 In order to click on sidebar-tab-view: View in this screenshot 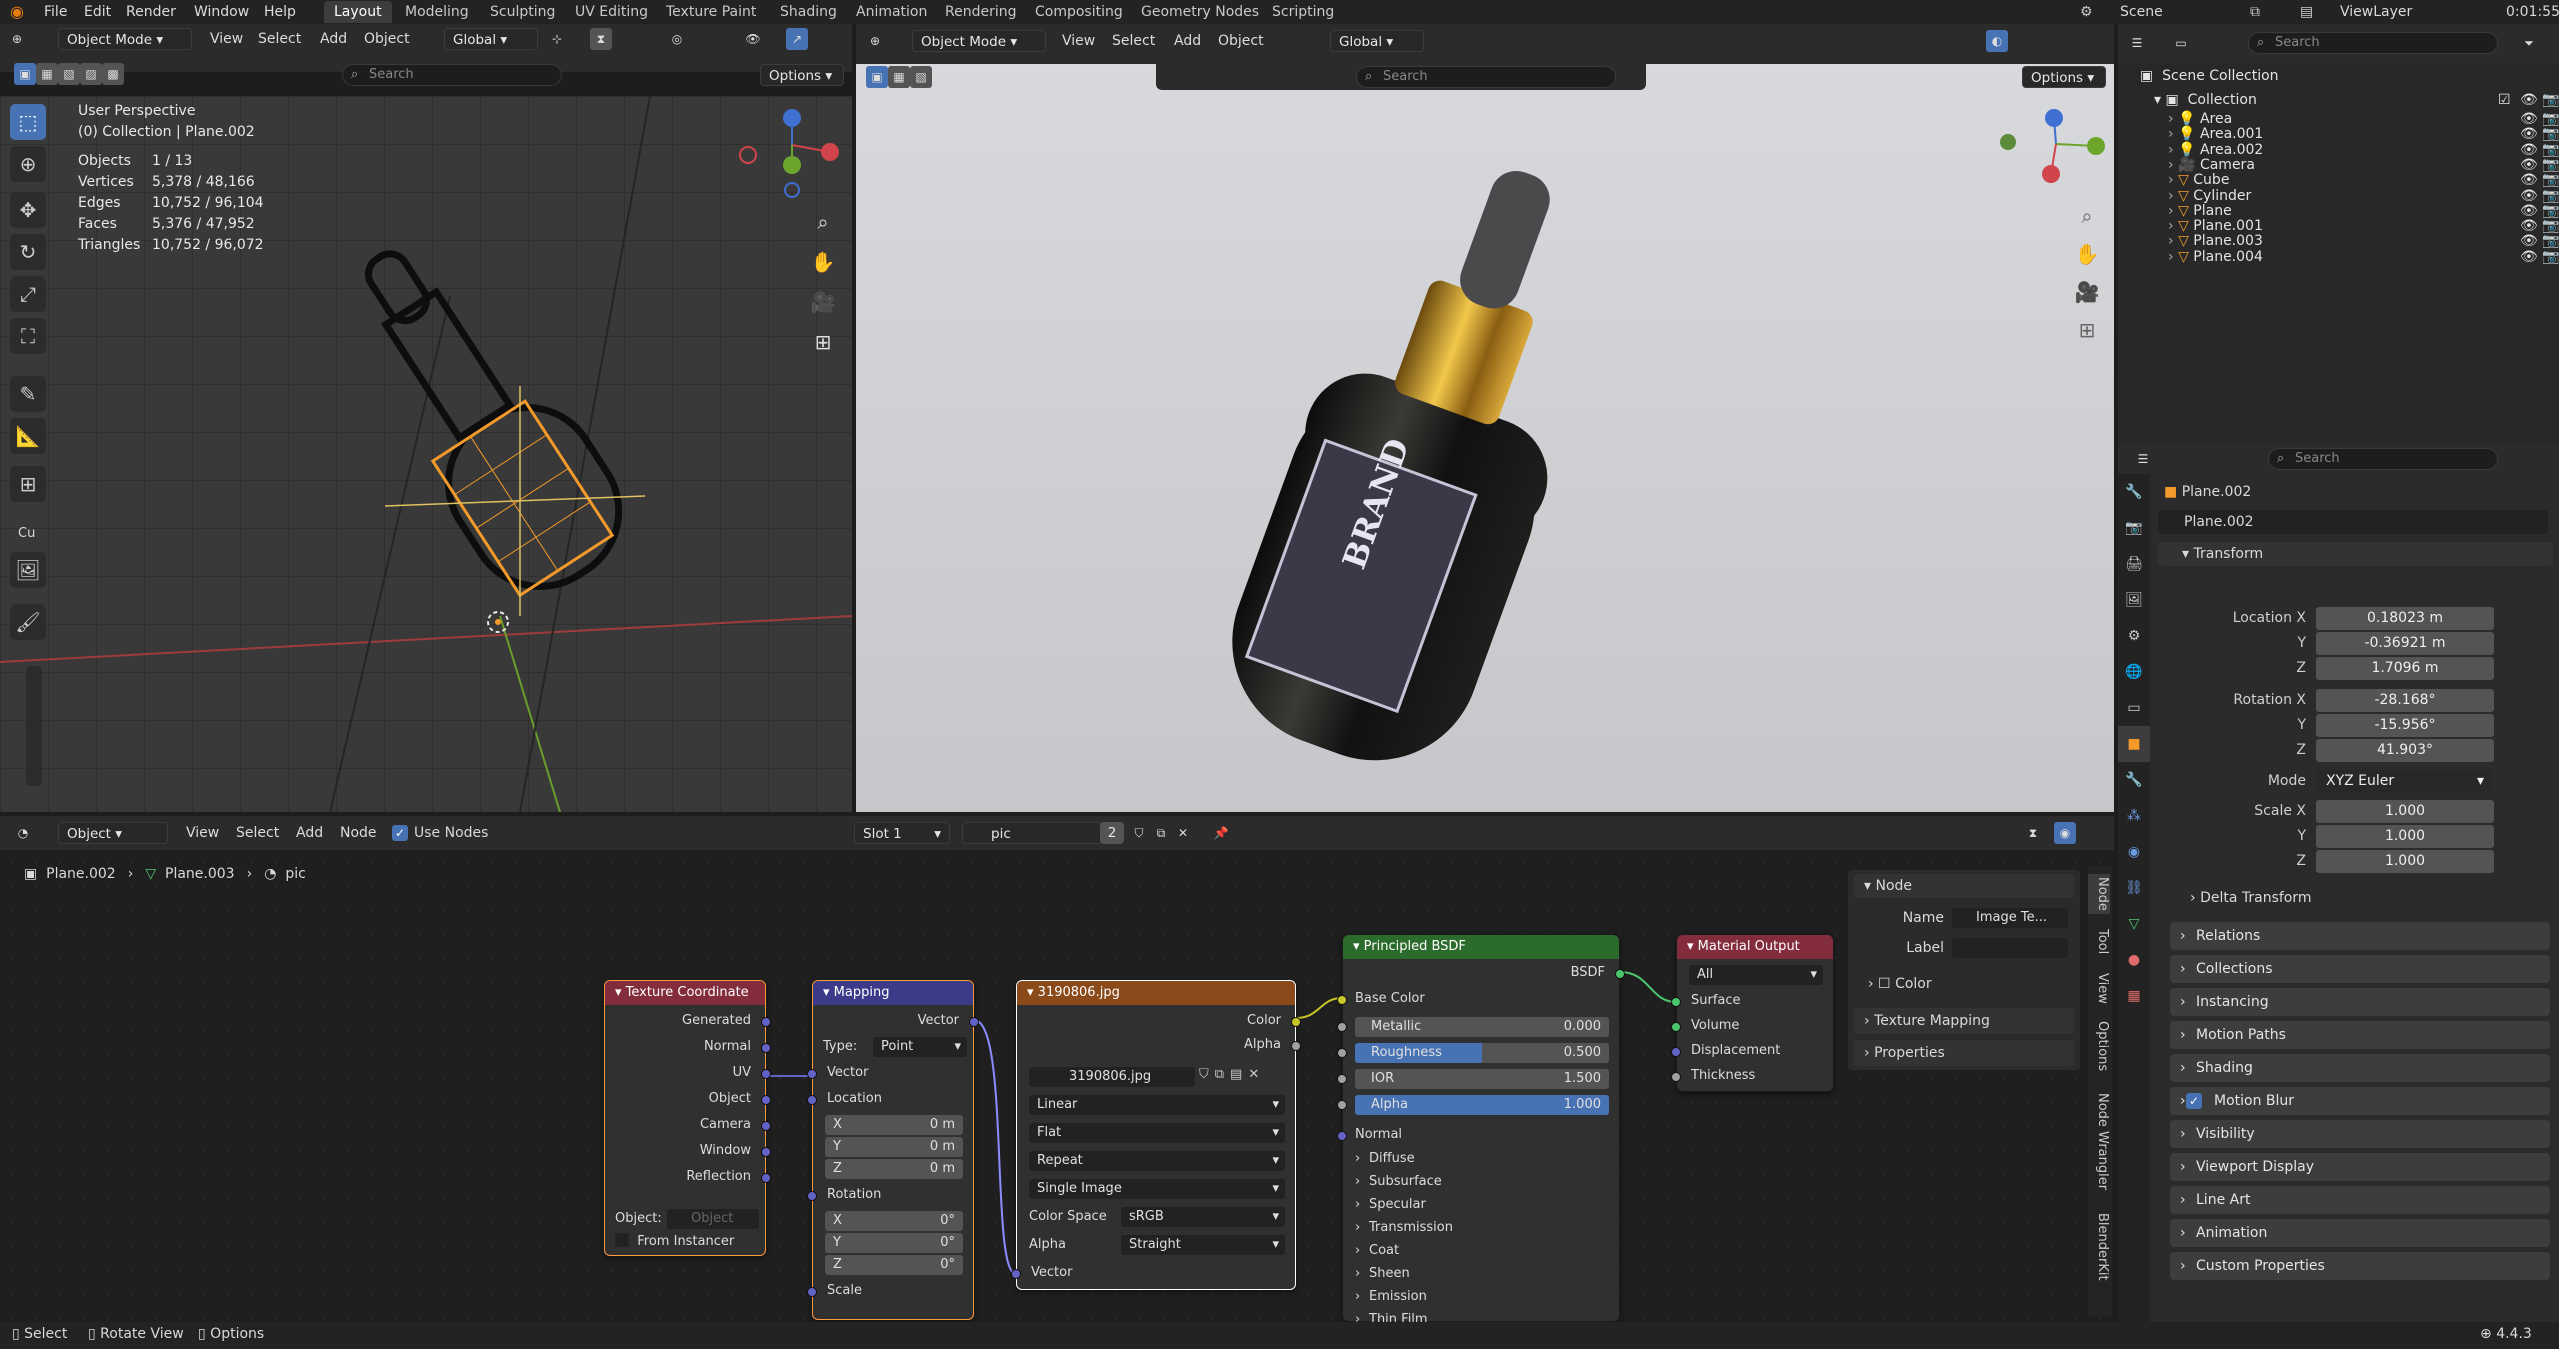, I will do `click(2099, 988)`.